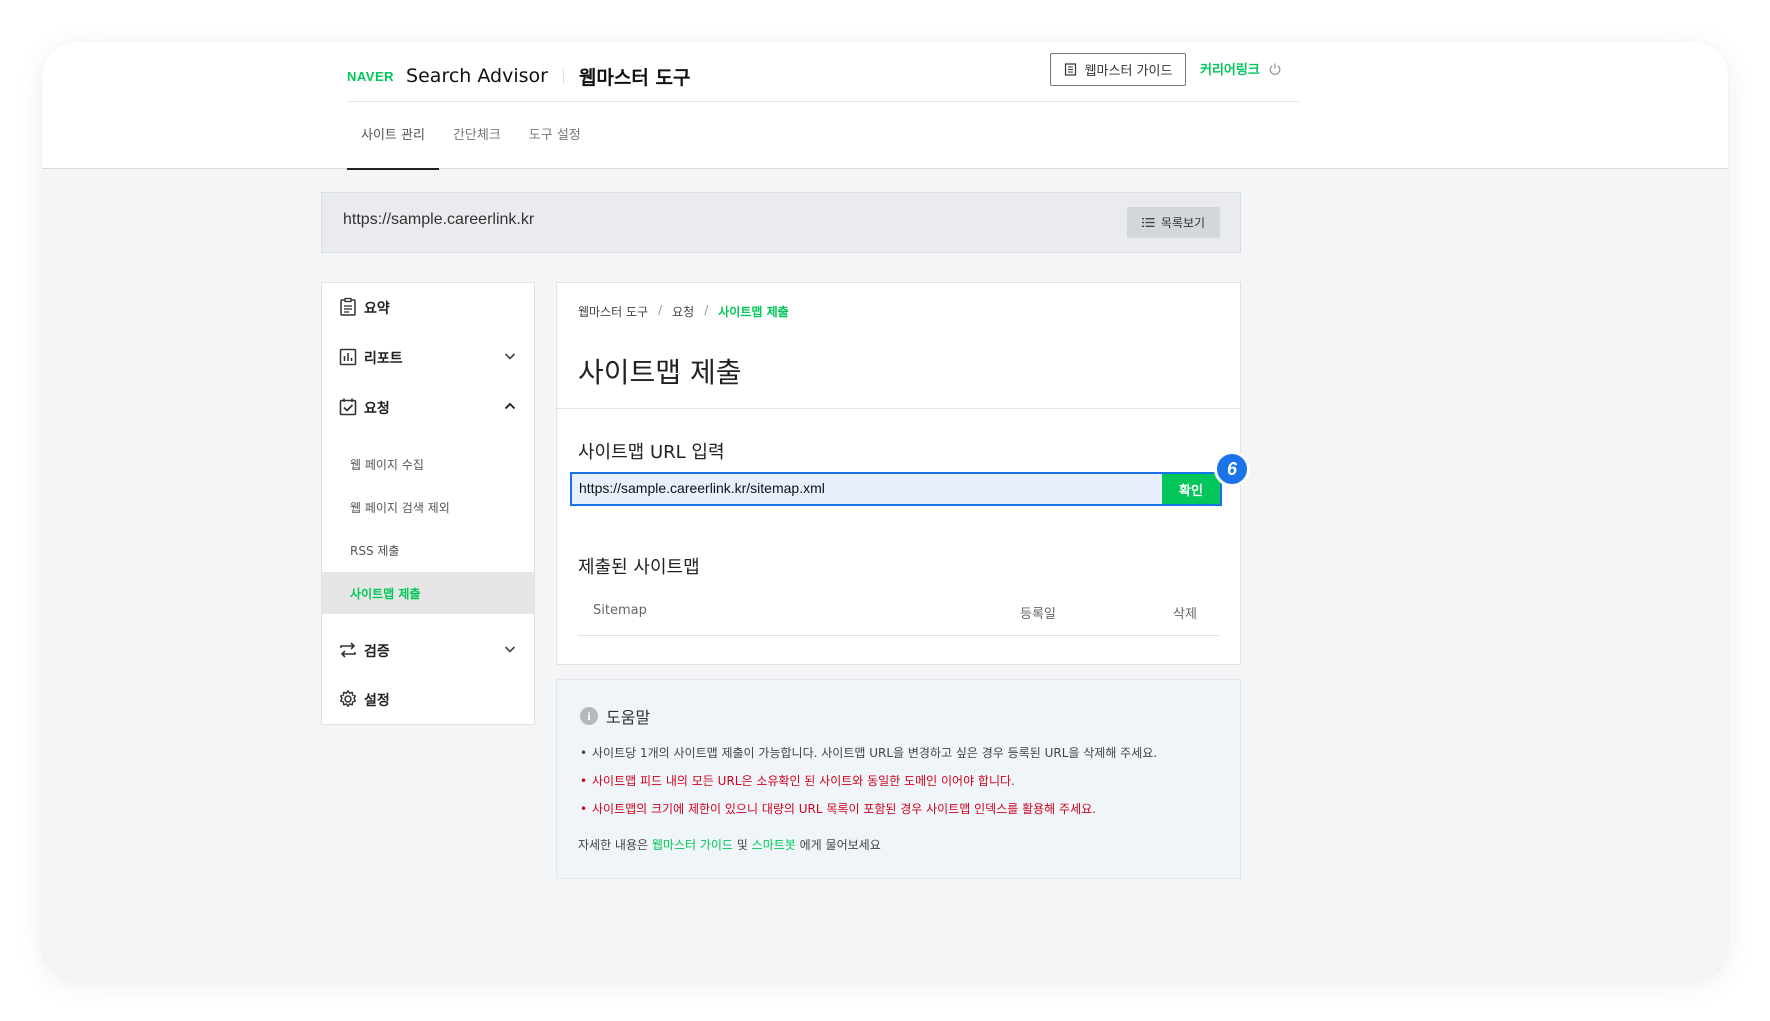 The width and height of the screenshot is (1770, 1021). Describe the element at coordinates (393, 136) in the screenshot. I see `tab-site-management: 사이트 관리` at that location.